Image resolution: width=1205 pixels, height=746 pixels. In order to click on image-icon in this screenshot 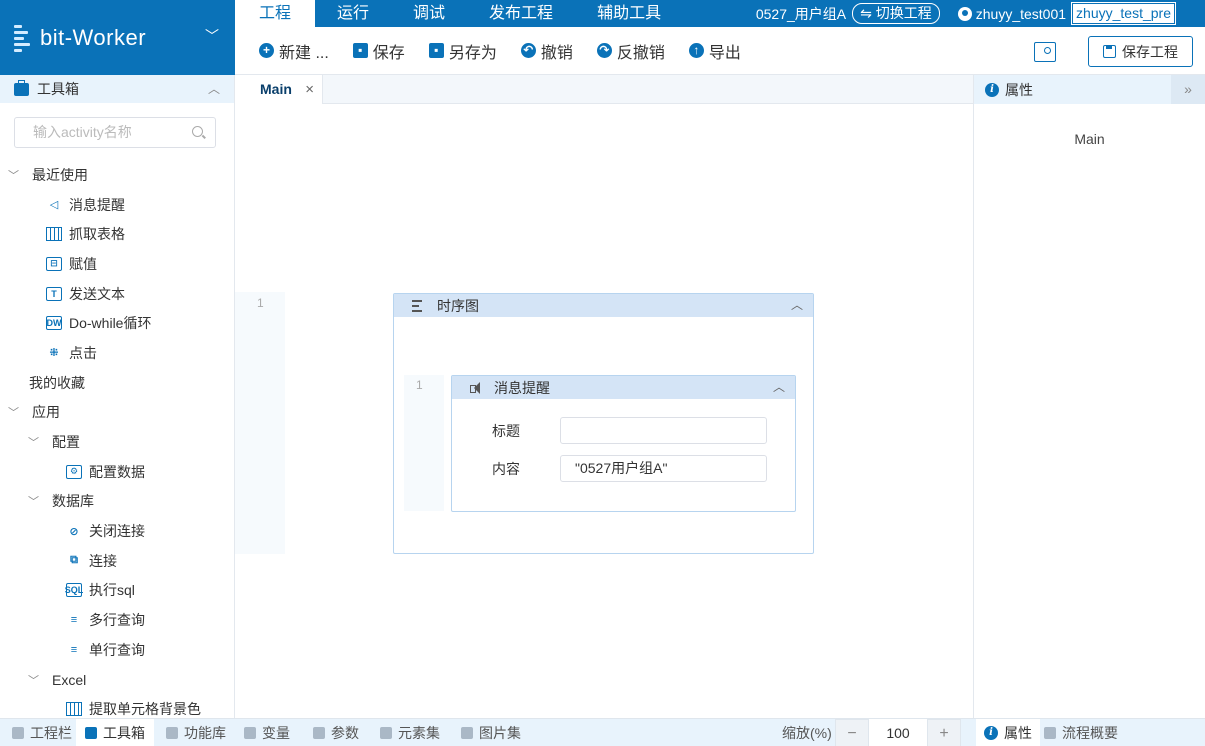, I will do `click(467, 733)`.